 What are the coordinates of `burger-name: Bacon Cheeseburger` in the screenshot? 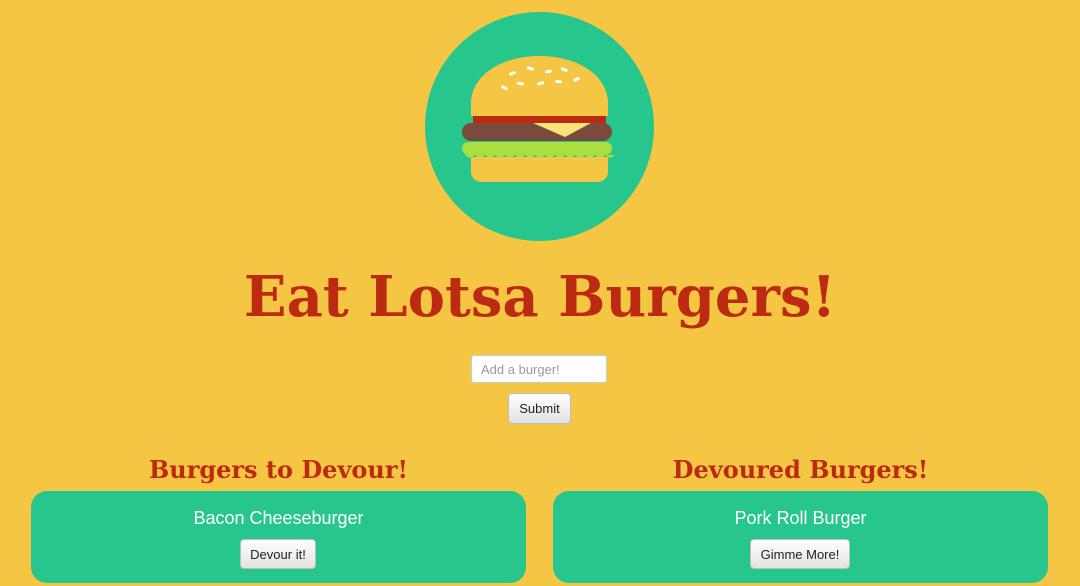 It's located at (278, 518).